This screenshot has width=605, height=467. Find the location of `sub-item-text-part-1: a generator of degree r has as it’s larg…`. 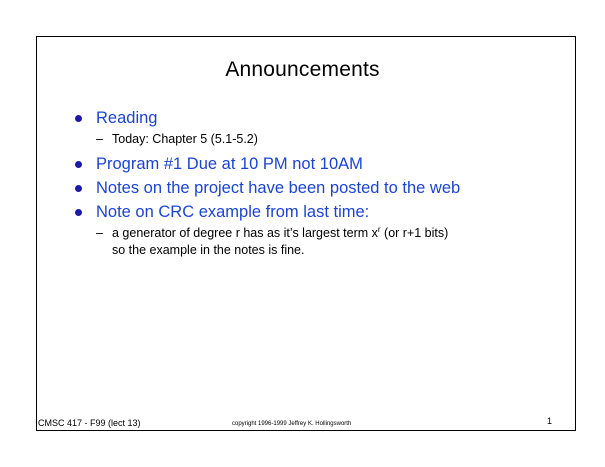

sub-item-text-part-1: a generator of degree r has as it’s larg… is located at coordinates (245, 233).